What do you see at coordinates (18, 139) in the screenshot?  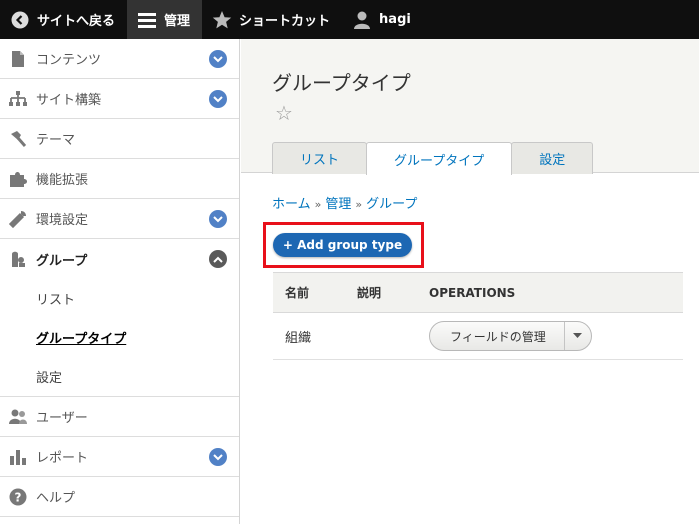 I see `brush-icon` at bounding box center [18, 139].